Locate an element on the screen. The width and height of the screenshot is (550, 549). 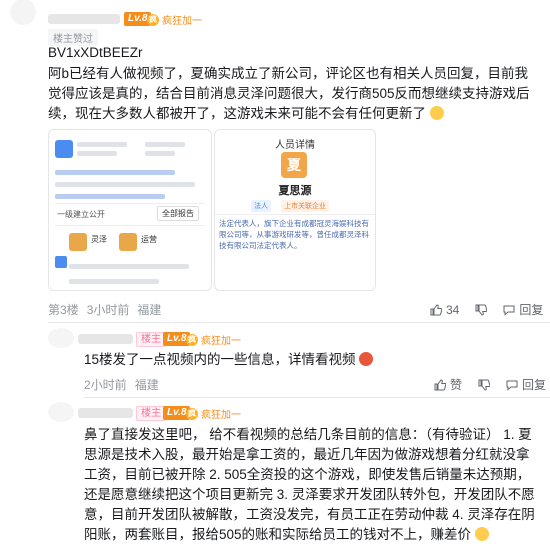
person-avatar: 夏 is located at coordinates (294, 165).